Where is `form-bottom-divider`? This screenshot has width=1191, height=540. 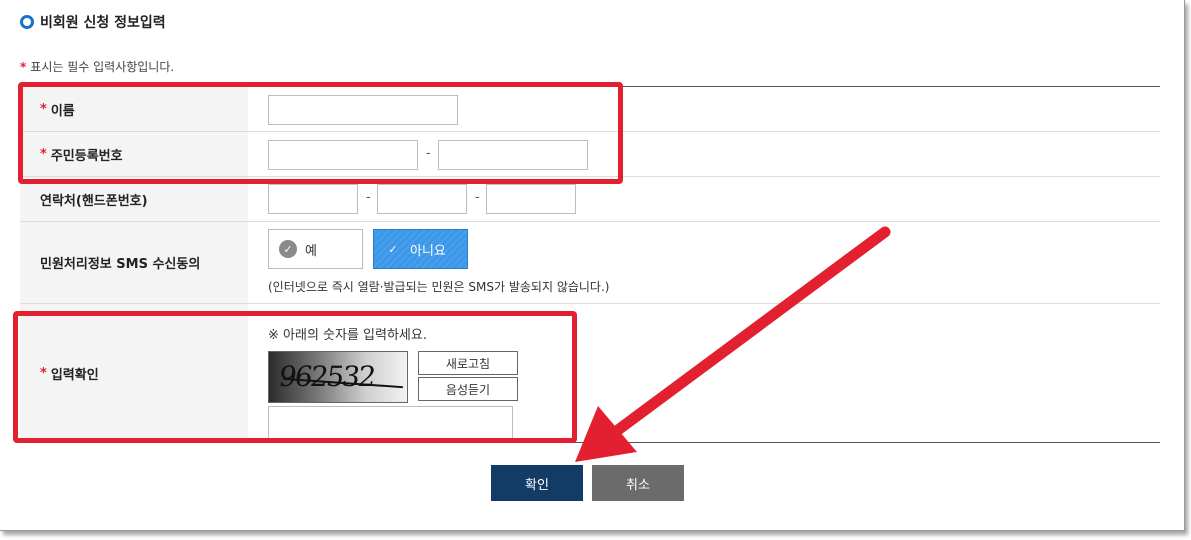 form-bottom-divider is located at coordinates (590, 442).